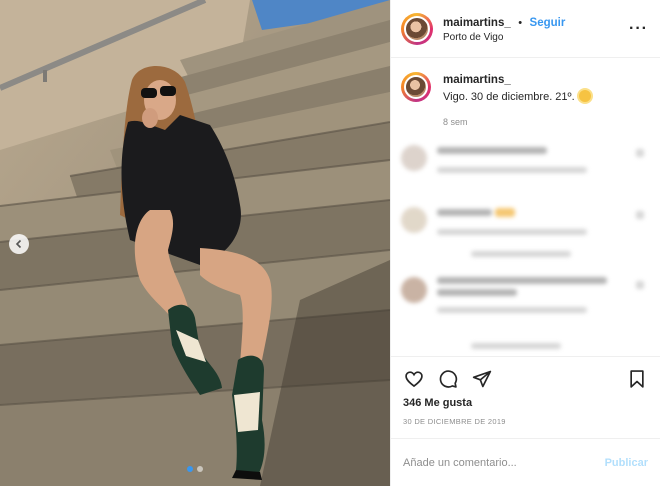  What do you see at coordinates (195, 469) in the screenshot?
I see `carousel-dots` at bounding box center [195, 469].